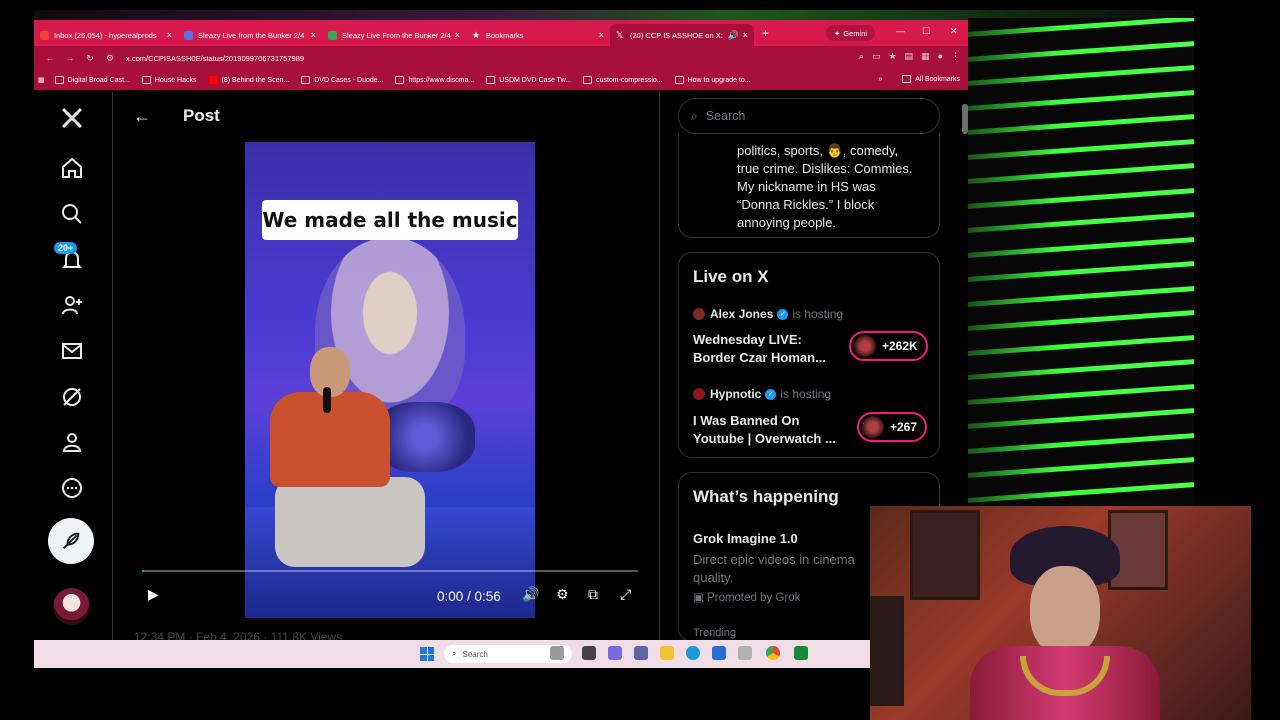 Image resolution: width=1280 pixels, height=720 pixels. Describe the element at coordinates (937, 79) in the screenshot. I see `all-bookmarks-label: All Bookmarks` at that location.